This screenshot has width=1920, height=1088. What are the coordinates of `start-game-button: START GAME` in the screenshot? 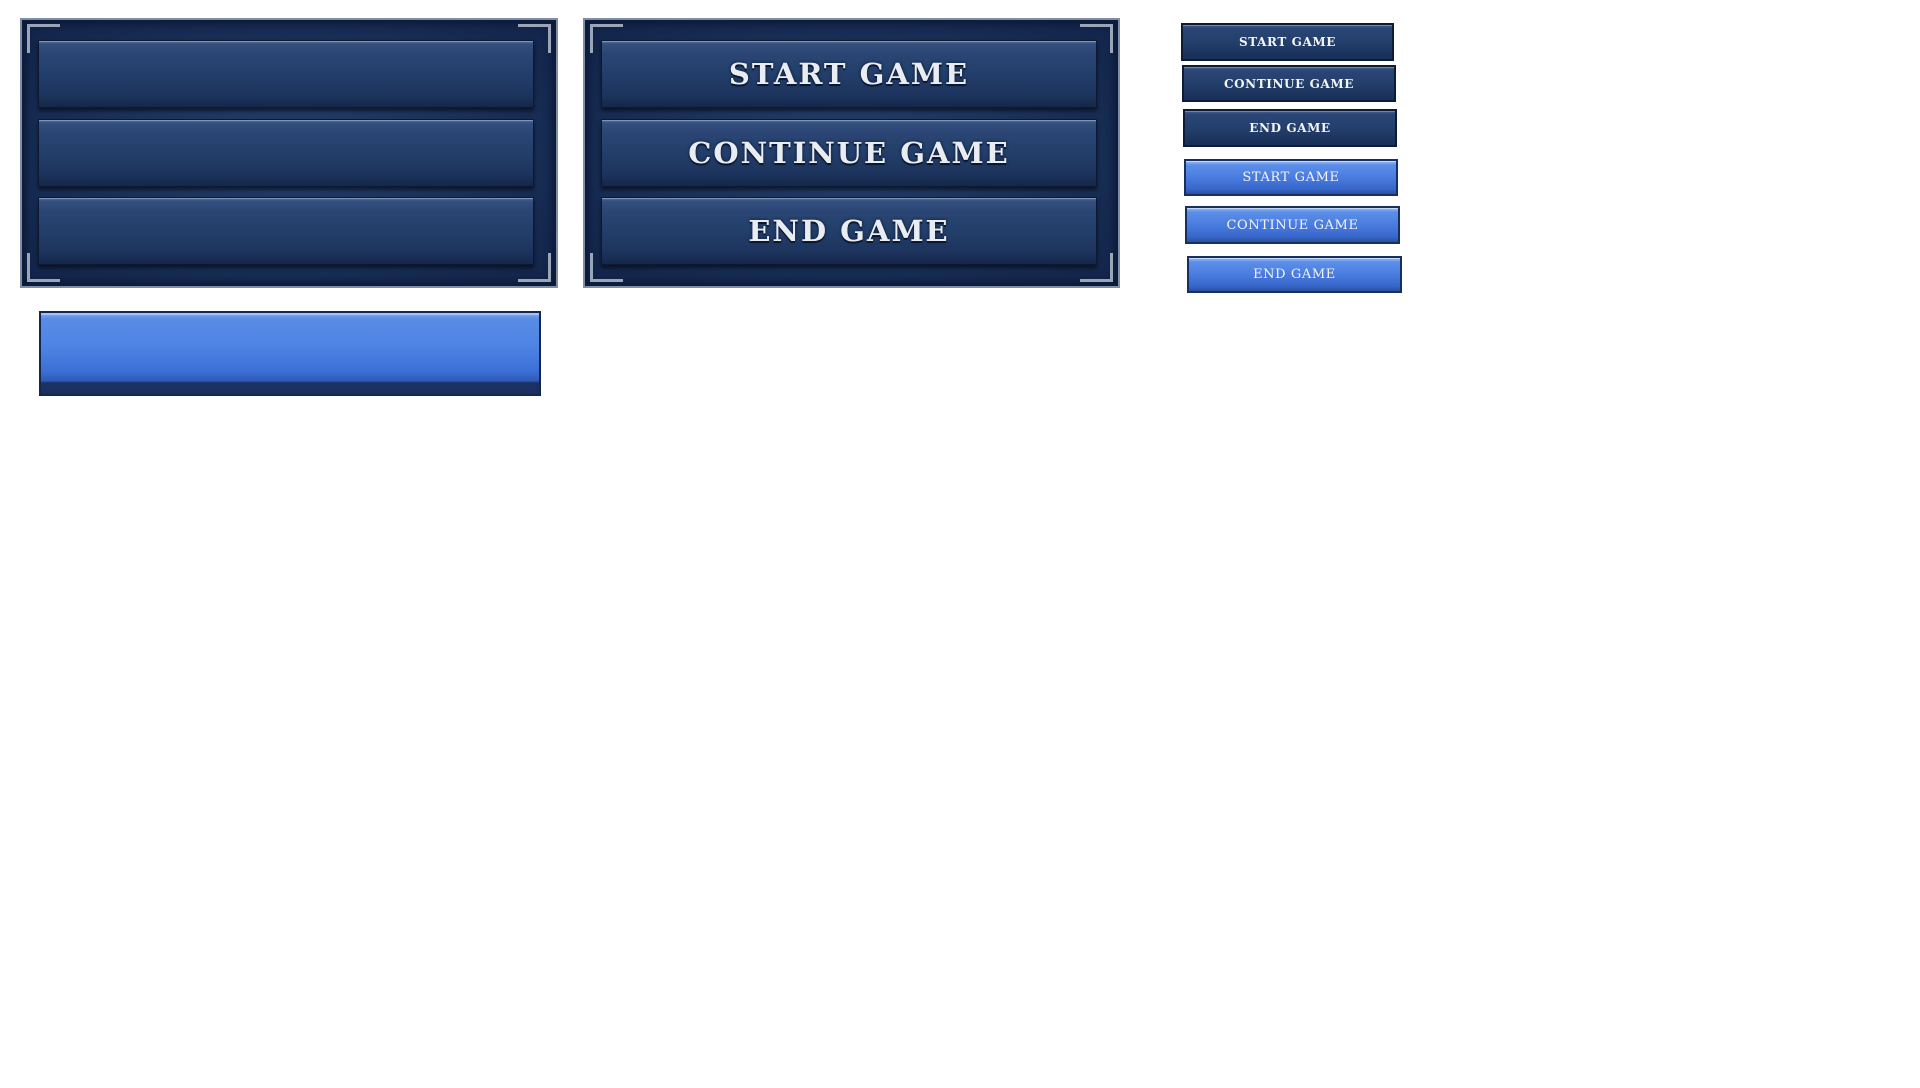 It's located at (849, 74).